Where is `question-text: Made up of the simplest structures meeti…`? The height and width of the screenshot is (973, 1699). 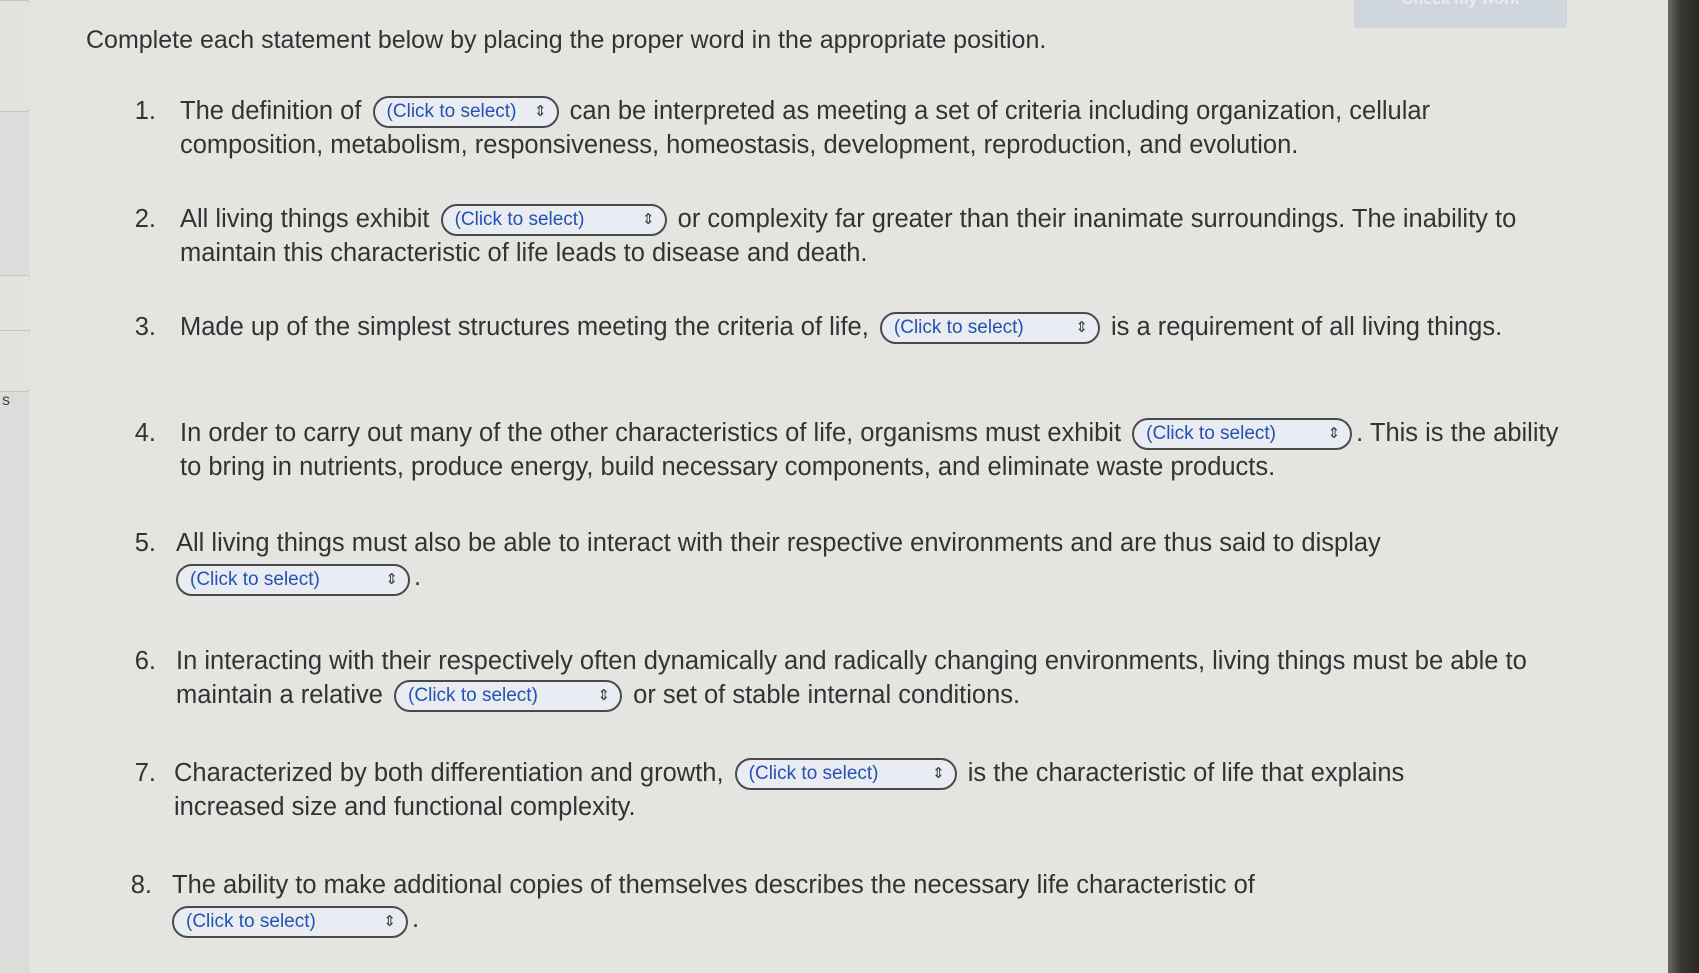 question-text: Made up of the simplest structures meeti… is located at coordinates (845, 327).